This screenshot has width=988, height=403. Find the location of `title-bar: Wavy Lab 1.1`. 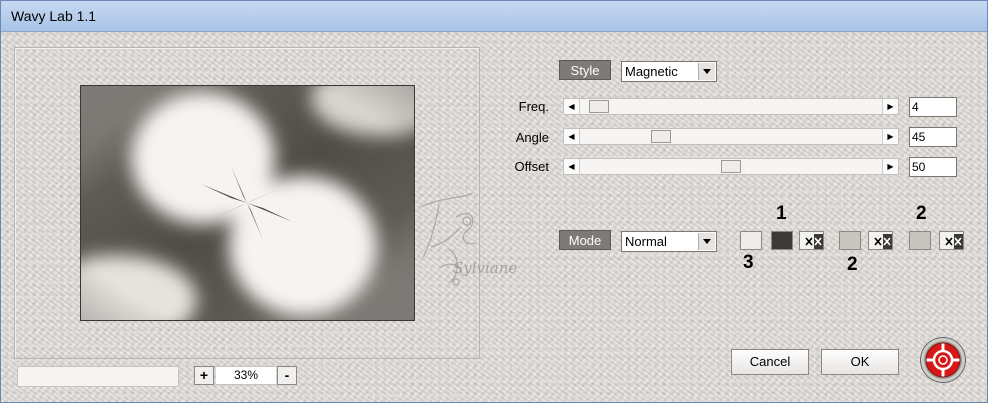

title-bar: Wavy Lab 1.1 is located at coordinates (494, 16).